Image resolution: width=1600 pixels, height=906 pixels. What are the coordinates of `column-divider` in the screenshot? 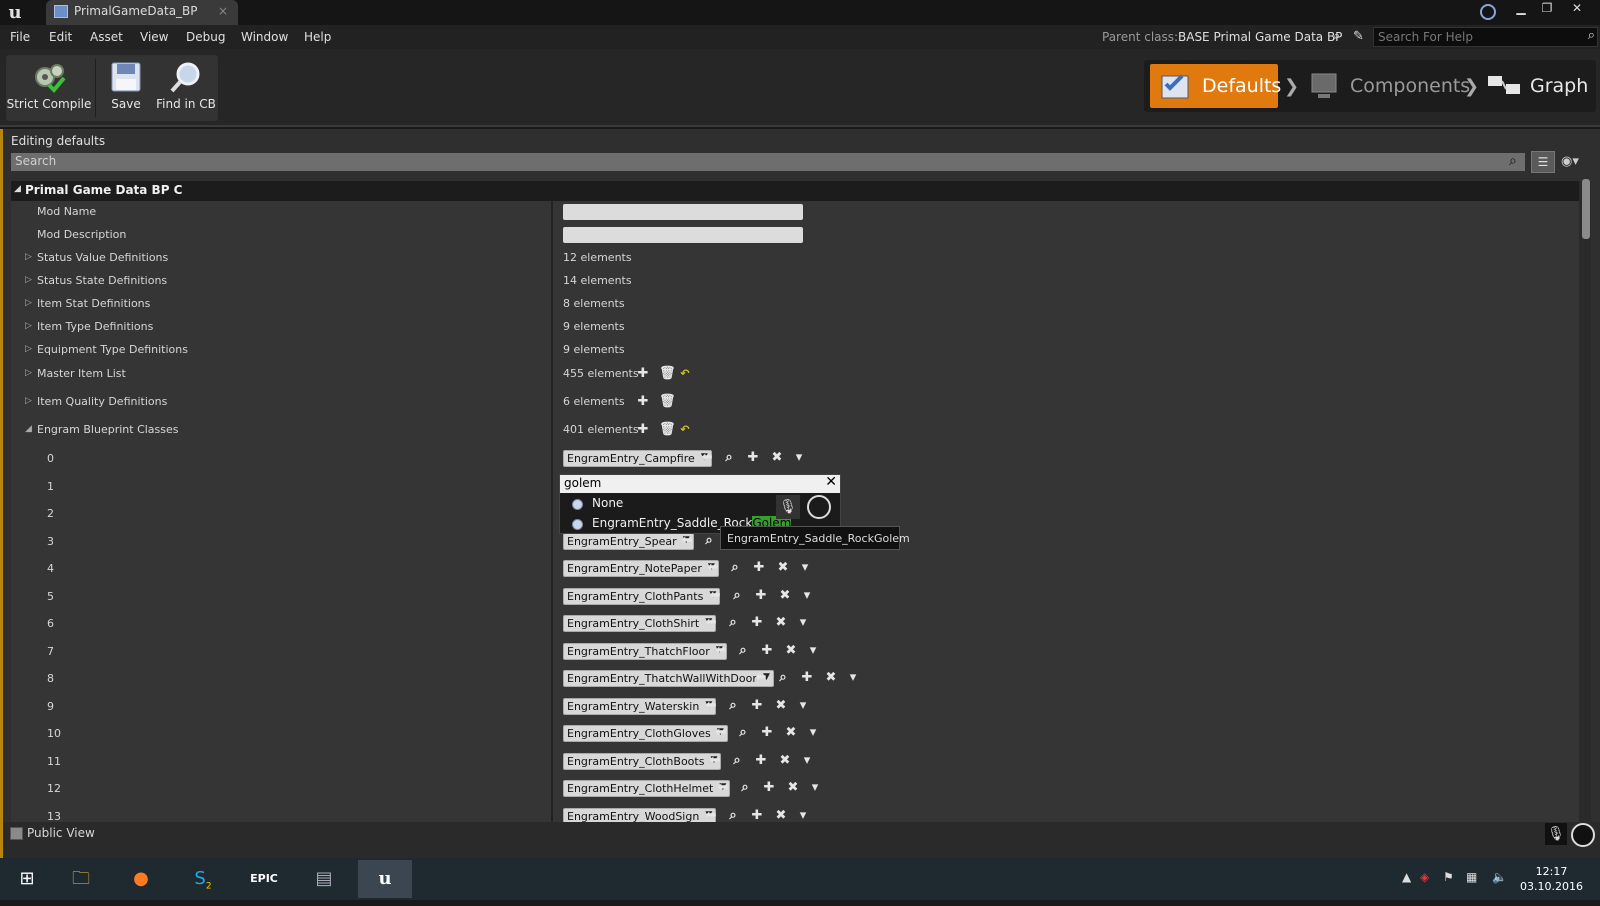 It's located at (552, 513).